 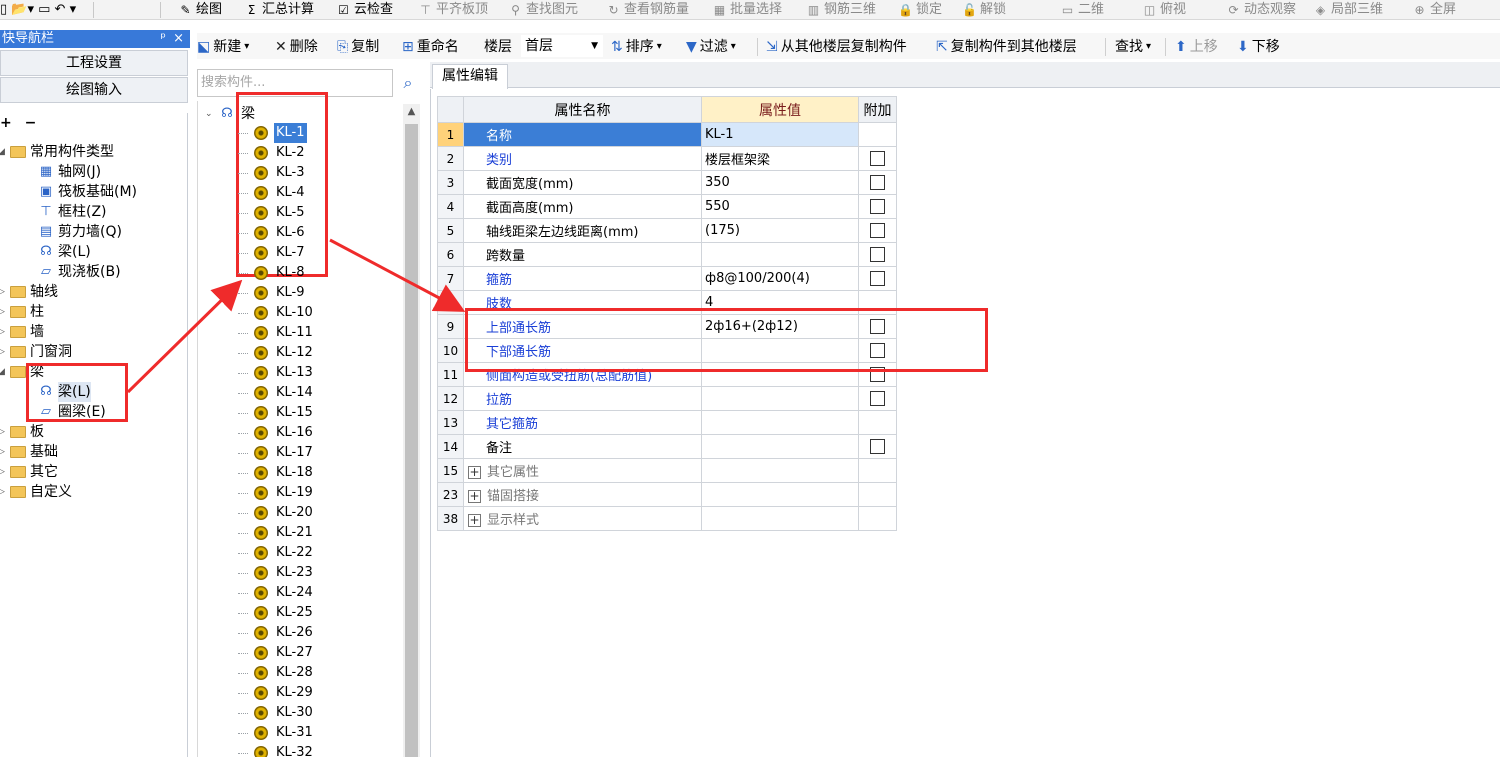 I want to click on component-item: KL-11, so click(x=276, y=333).